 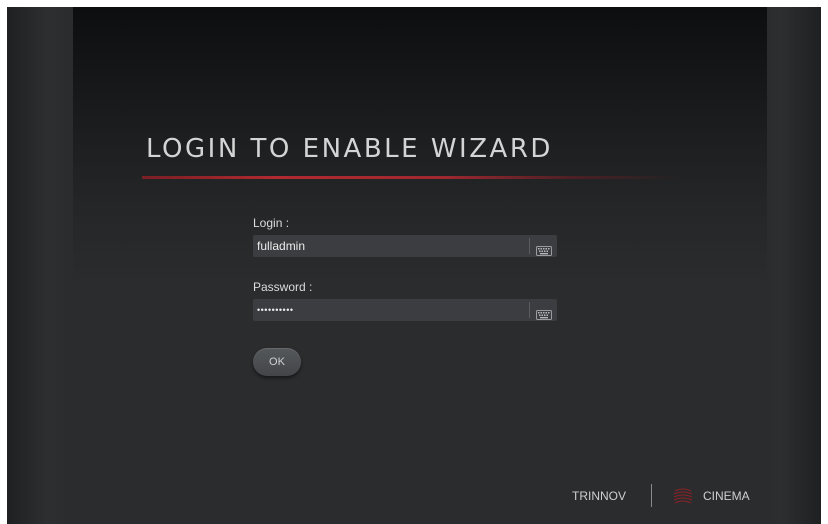 I want to click on product-name: CINEMA, so click(x=726, y=496).